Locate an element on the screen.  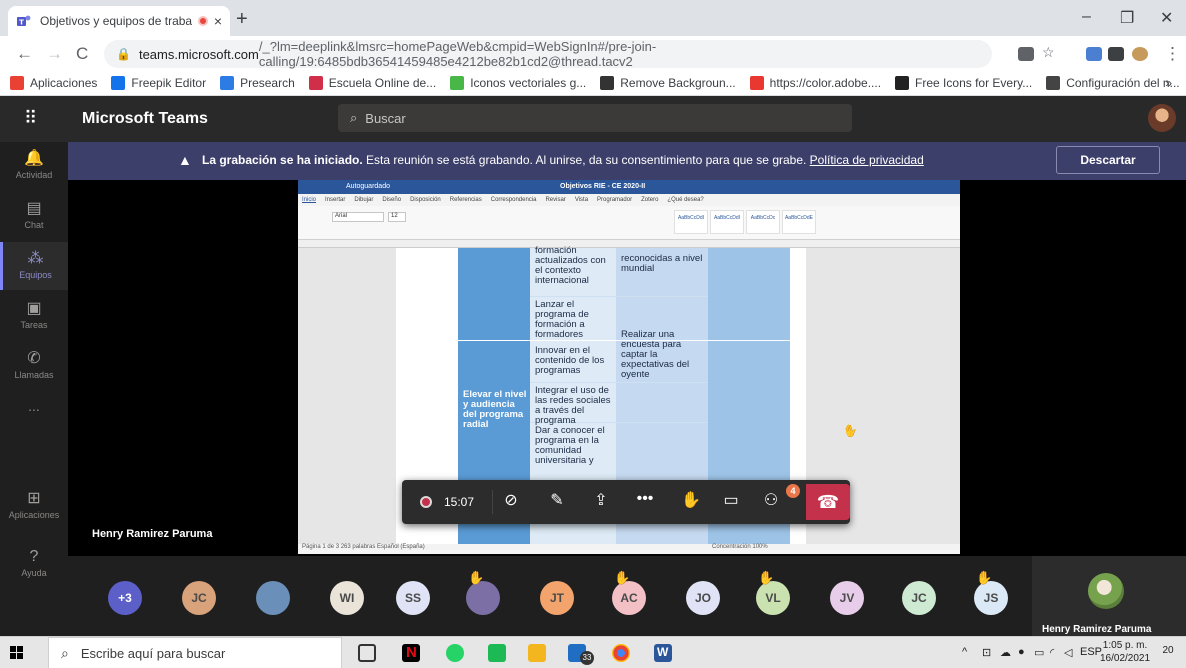
app-title: Microsoft Teams is located at coordinates (145, 118).